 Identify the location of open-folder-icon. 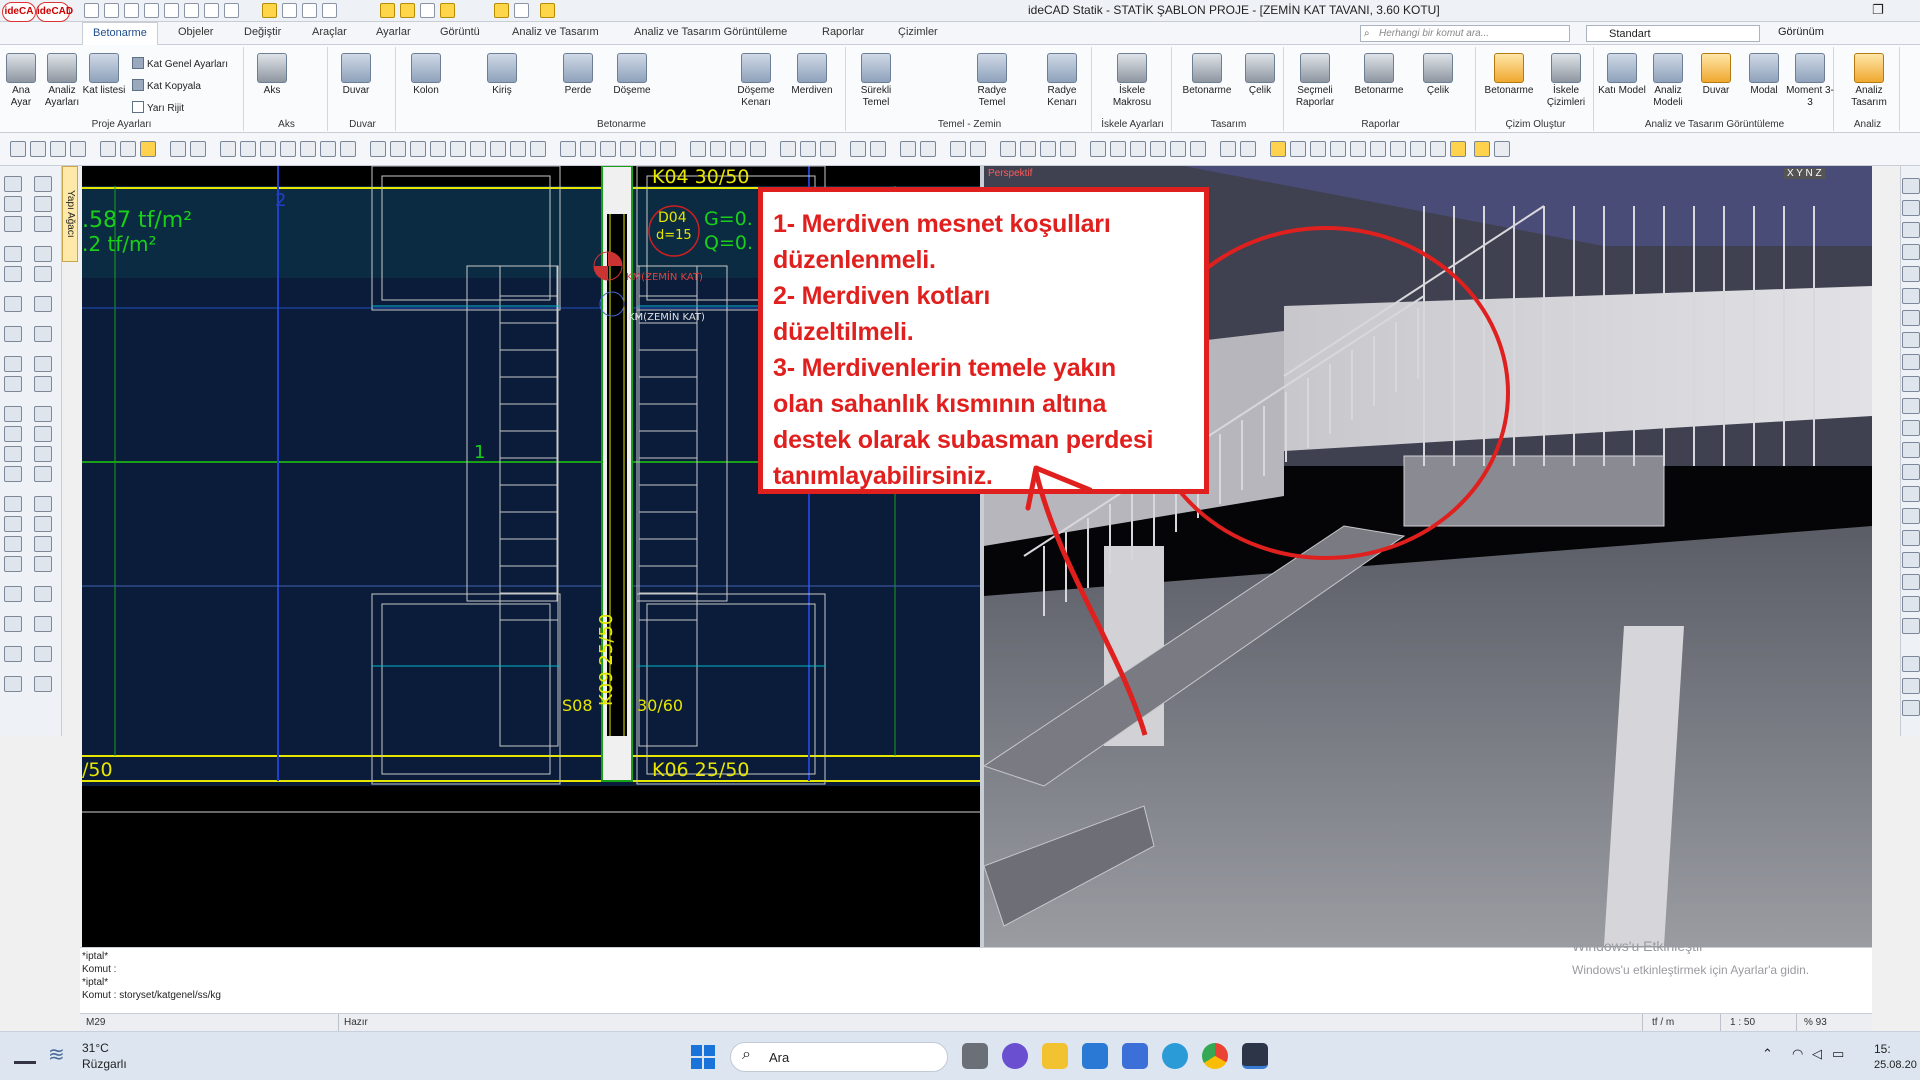
(131, 10).